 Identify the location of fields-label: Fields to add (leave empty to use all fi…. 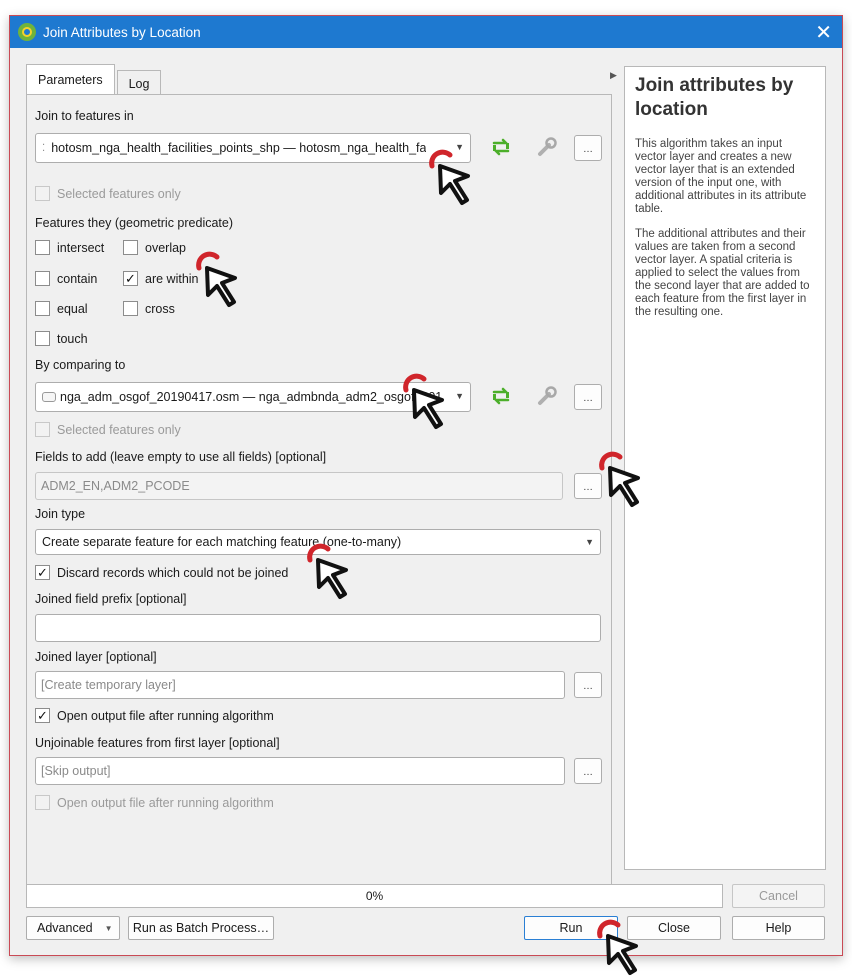
(181, 457).